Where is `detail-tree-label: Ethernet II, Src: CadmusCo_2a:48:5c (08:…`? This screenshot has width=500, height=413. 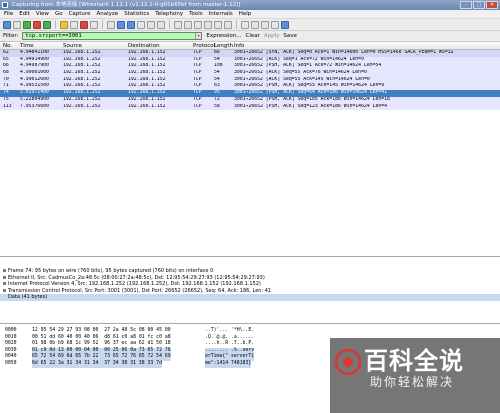 detail-tree-label: Ethernet II, Src: CadmusCo_2a:48:5c (08:… is located at coordinates (136, 277).